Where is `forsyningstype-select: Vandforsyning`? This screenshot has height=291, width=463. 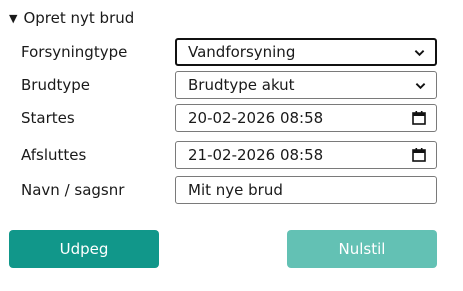 forsyningstype-select: Vandforsyning is located at coordinates (306, 52).